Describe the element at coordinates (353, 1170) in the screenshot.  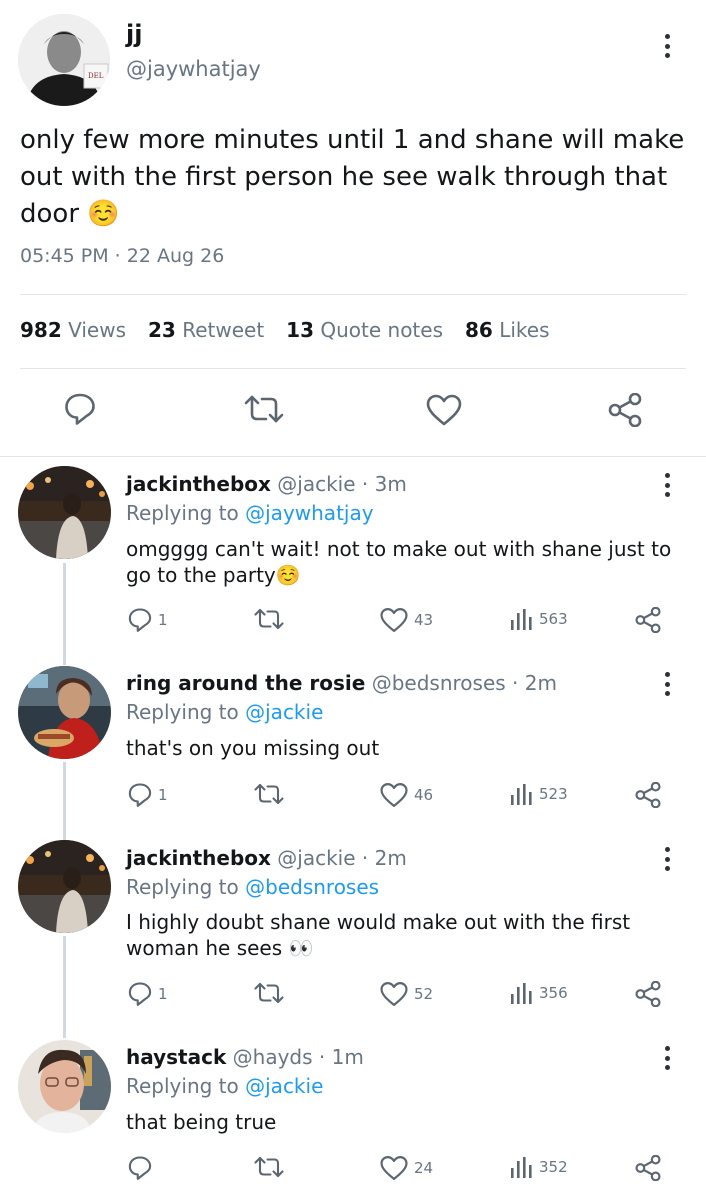
I see `reply-action-bar: 24 352` at that location.